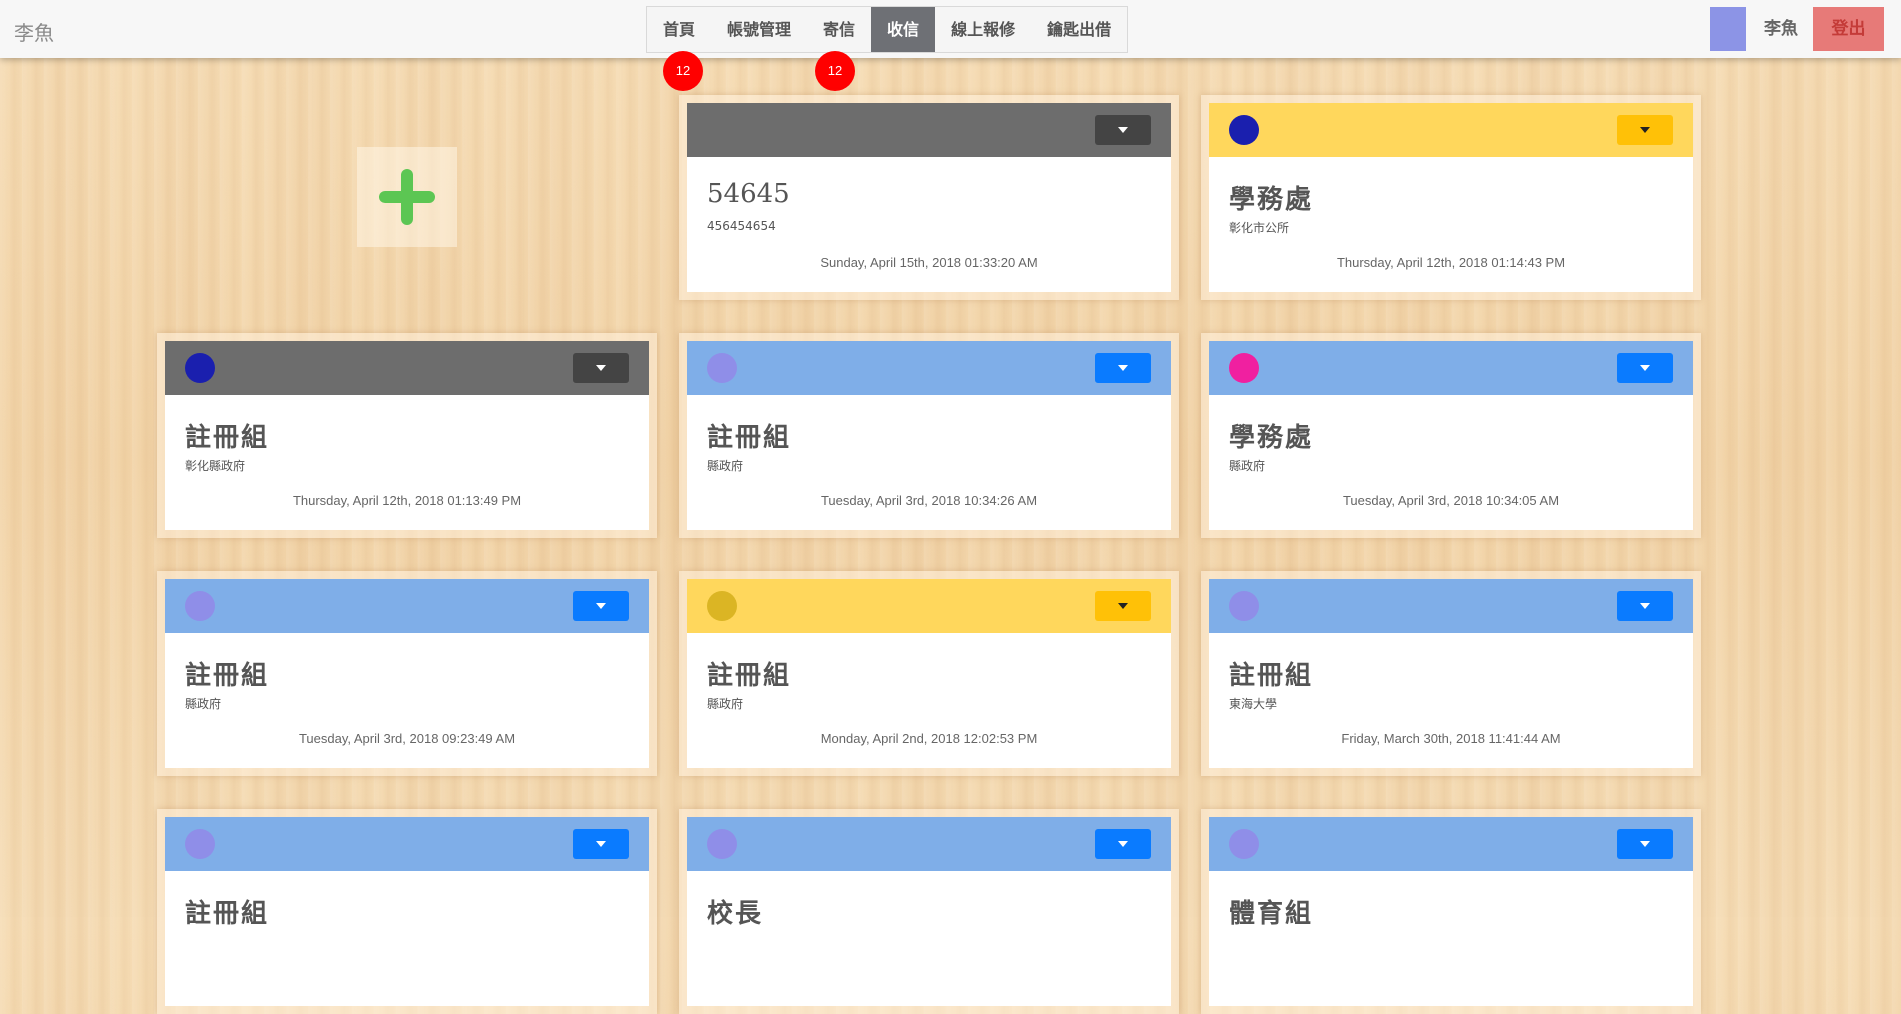  I want to click on card-title: 體育組, so click(1271, 914).